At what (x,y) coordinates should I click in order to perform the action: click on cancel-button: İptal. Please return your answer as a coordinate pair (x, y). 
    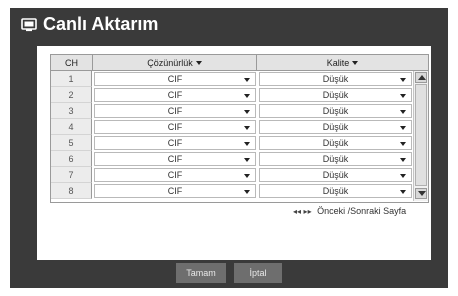
    Looking at the image, I should click on (258, 273).